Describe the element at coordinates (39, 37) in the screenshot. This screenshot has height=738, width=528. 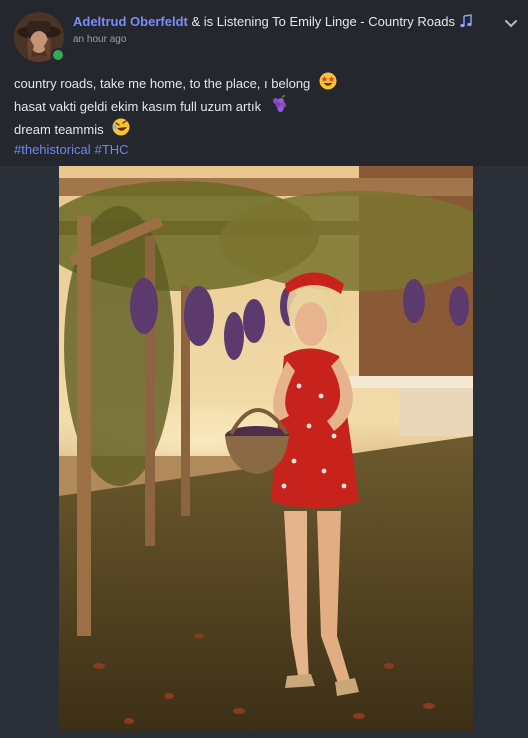
I see `avatar` at that location.